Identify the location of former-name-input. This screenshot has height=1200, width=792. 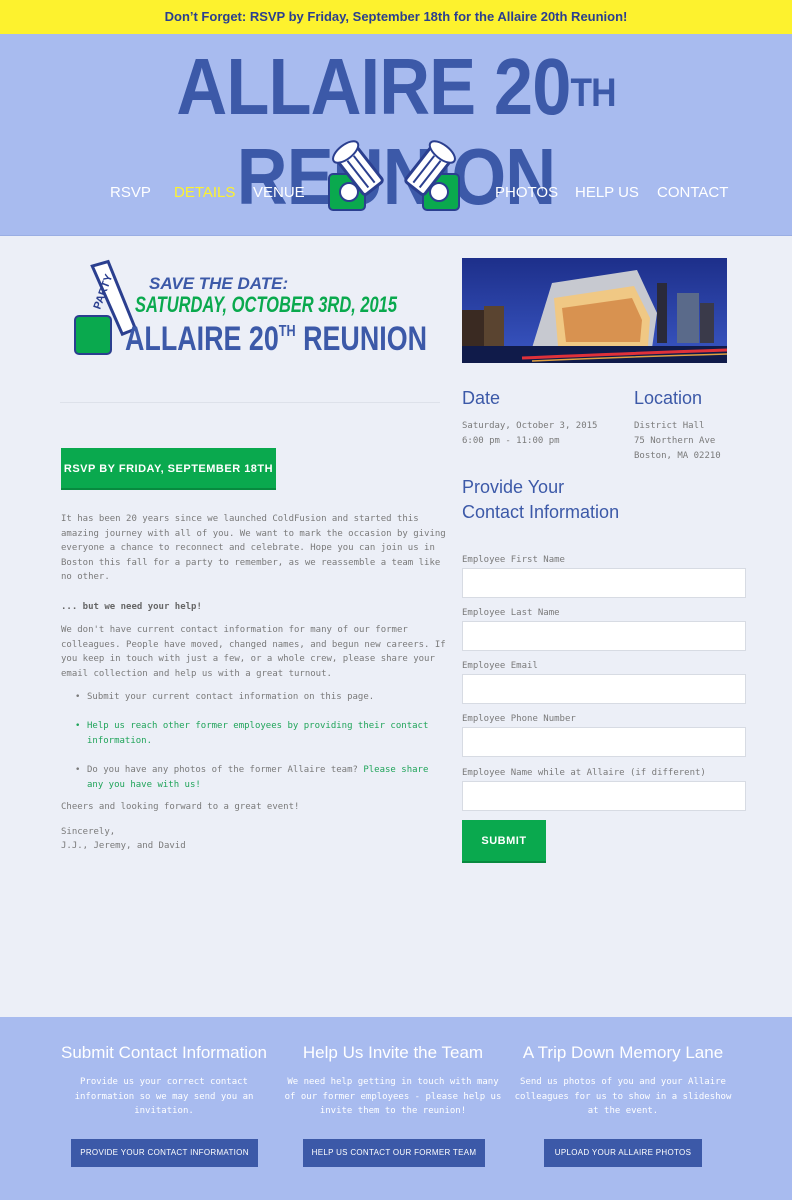
(604, 796).